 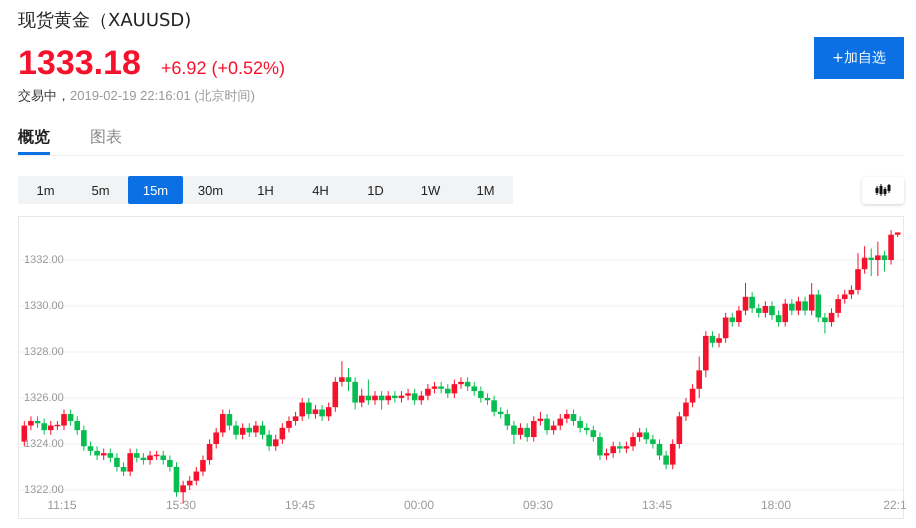 I want to click on axis-label: 18:00, so click(x=776, y=505).